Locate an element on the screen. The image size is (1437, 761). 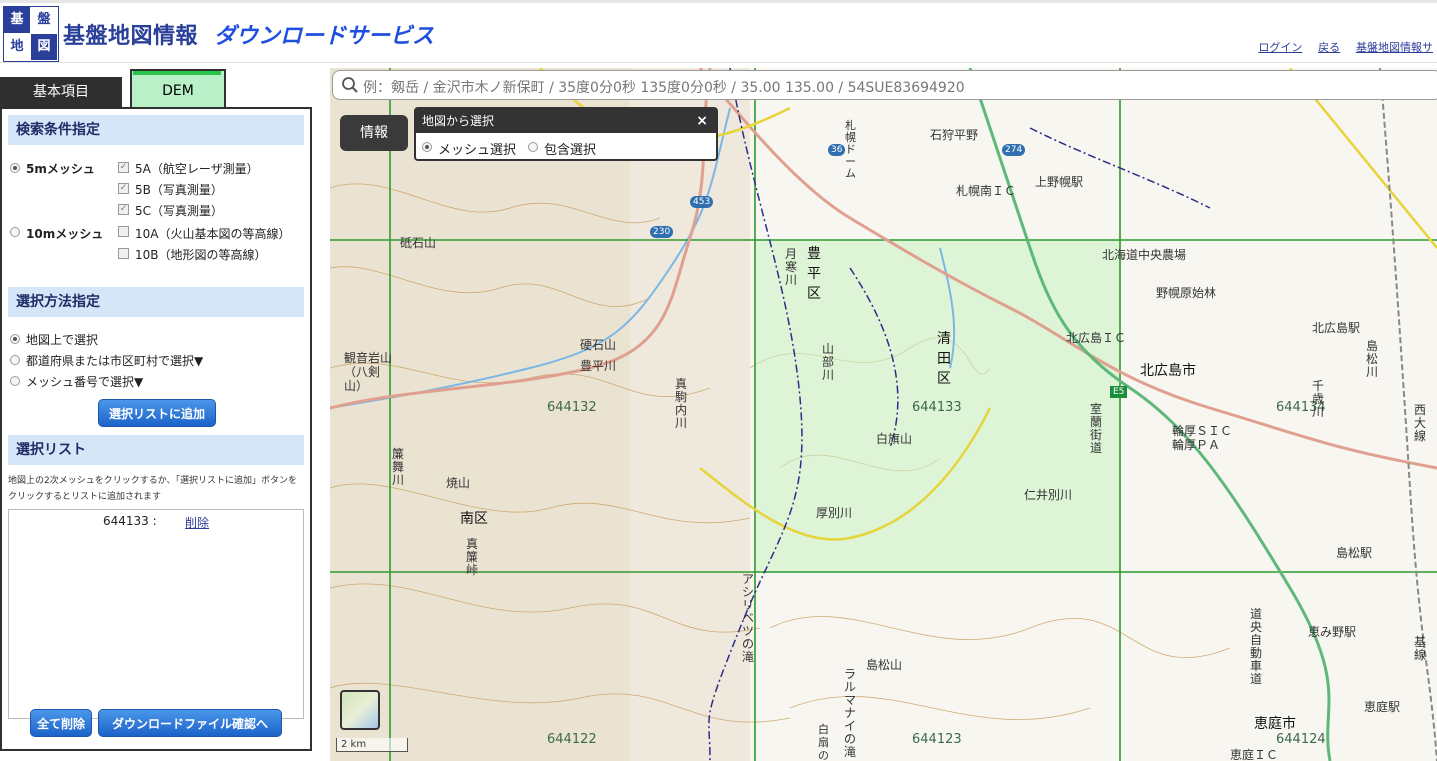
info-button: 情報 is located at coordinates (374, 133).